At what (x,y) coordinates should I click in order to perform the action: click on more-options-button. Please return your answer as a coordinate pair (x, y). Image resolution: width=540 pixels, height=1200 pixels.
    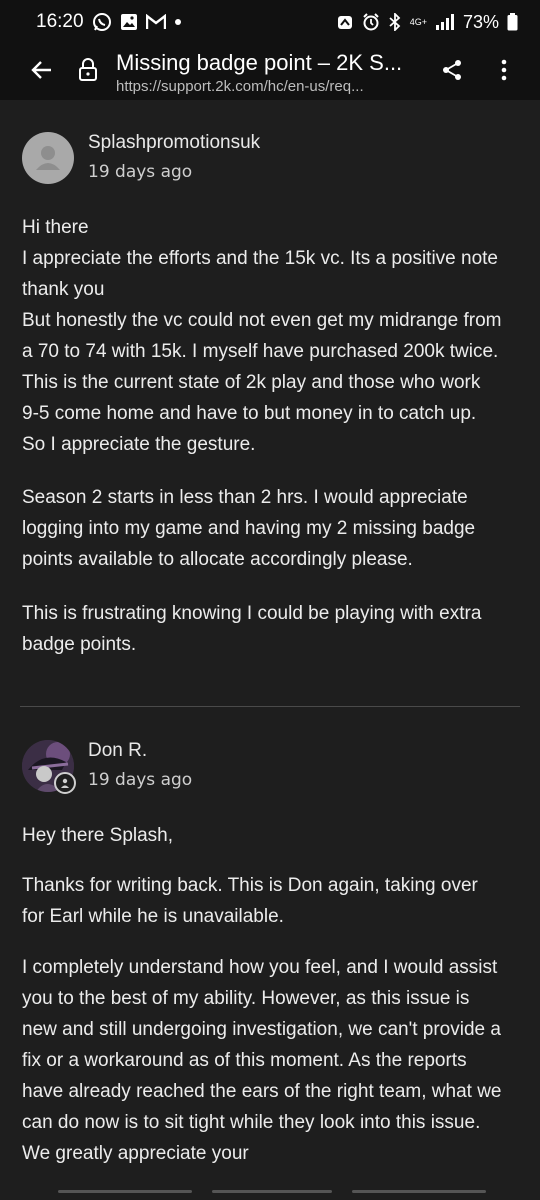
    Looking at the image, I should click on (504, 72).